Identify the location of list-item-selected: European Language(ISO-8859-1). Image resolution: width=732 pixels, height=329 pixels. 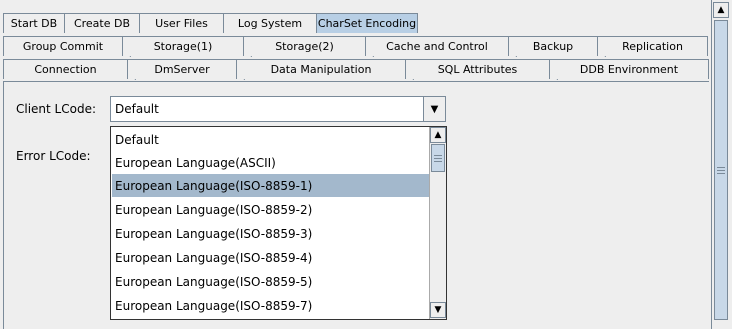
(270, 185).